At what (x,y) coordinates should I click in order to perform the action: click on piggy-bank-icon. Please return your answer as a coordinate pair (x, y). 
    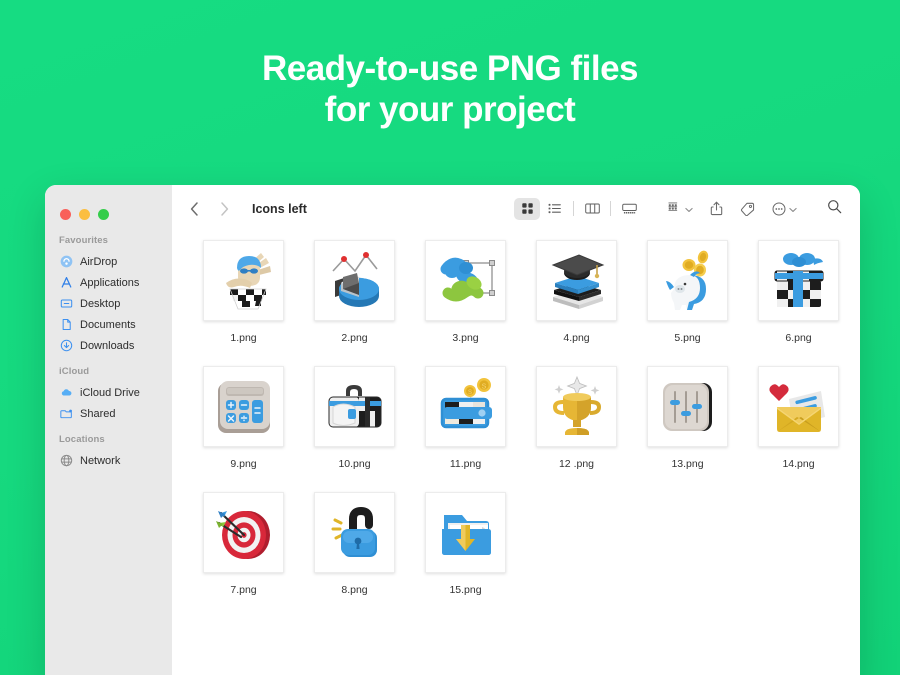
    Looking at the image, I should click on (686, 280).